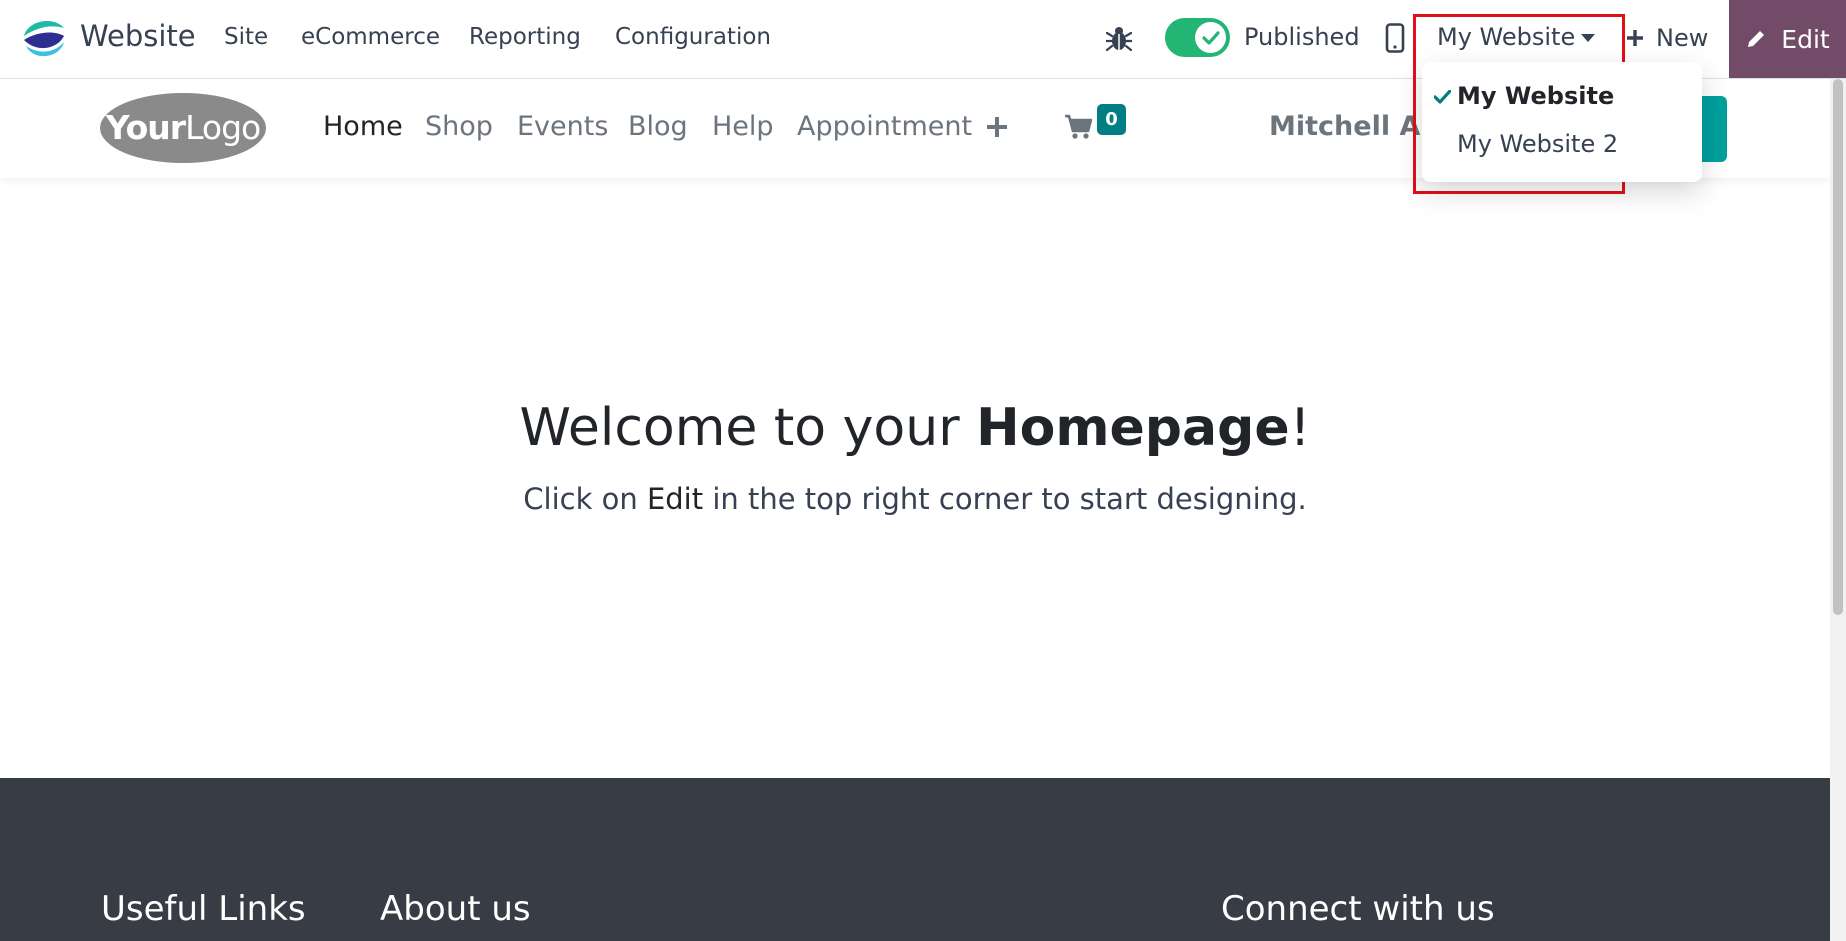 The height and width of the screenshot is (941, 1846). Describe the element at coordinates (370, 37) in the screenshot. I see `menu-ecommerce: eCommerce` at that location.